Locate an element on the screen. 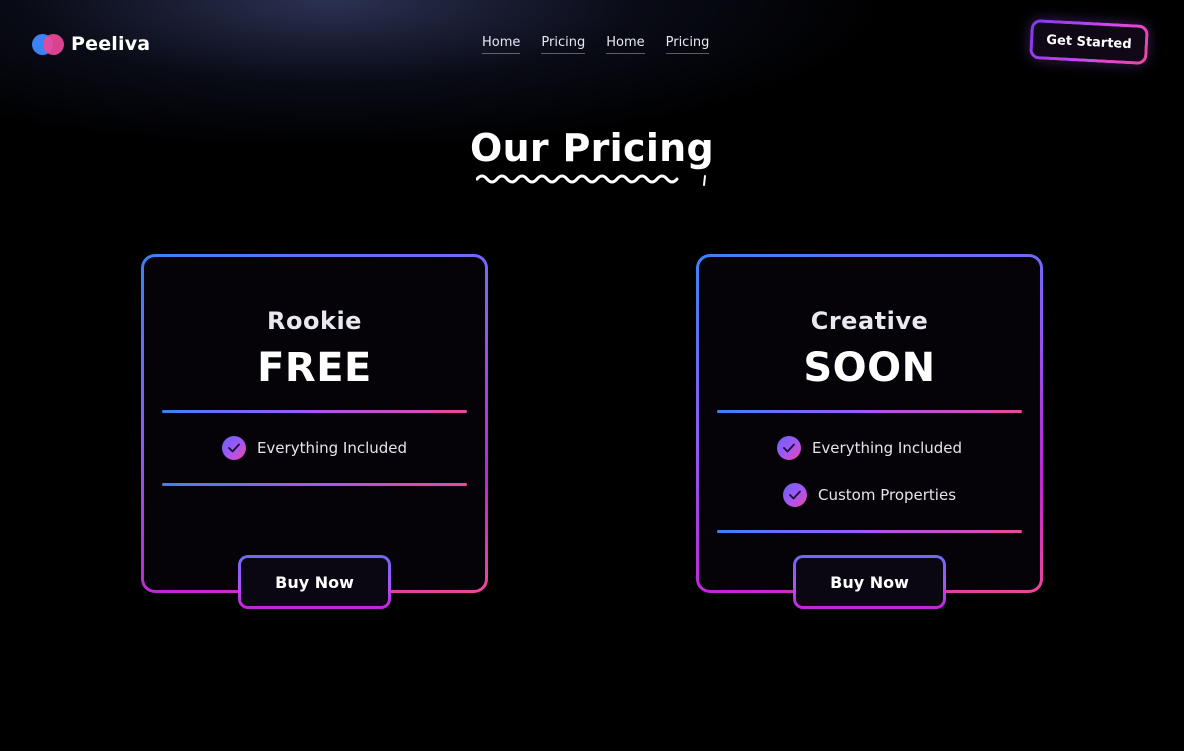  pricing-card-rookie: Rookie FREE Everything Included Buy Now is located at coordinates (314, 429).